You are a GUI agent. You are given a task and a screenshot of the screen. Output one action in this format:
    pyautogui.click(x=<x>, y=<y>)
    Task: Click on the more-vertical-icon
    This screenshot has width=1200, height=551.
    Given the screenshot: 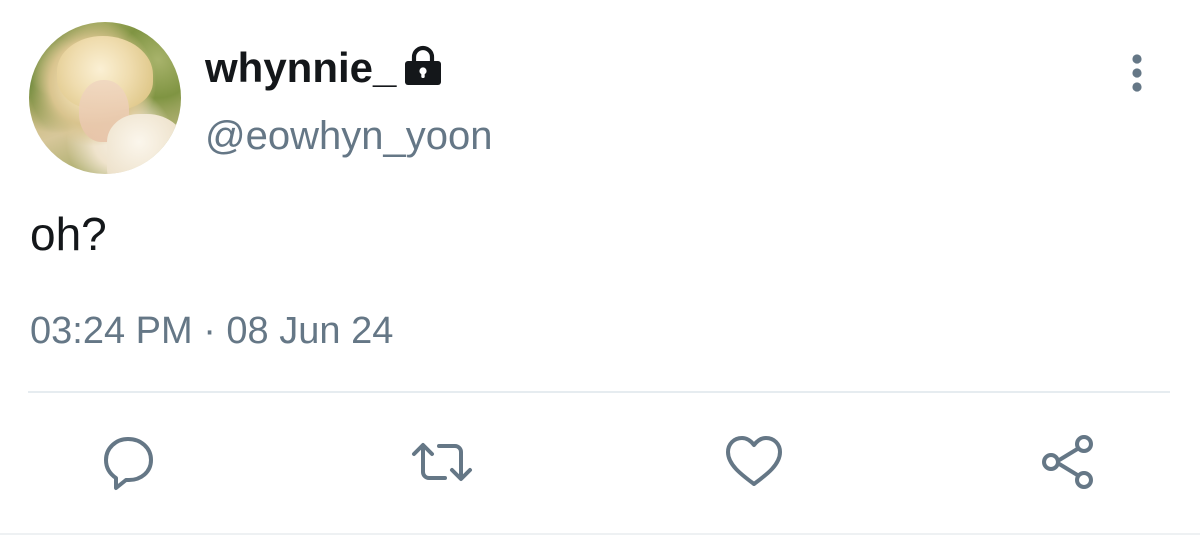 What is the action you would take?
    pyautogui.click(x=1137, y=74)
    